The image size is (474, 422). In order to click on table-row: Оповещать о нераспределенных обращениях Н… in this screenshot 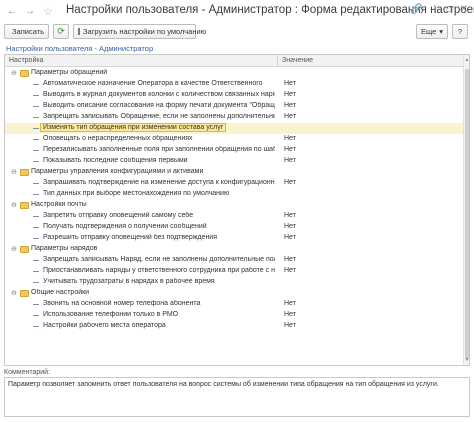, I will do `click(235, 139)`.